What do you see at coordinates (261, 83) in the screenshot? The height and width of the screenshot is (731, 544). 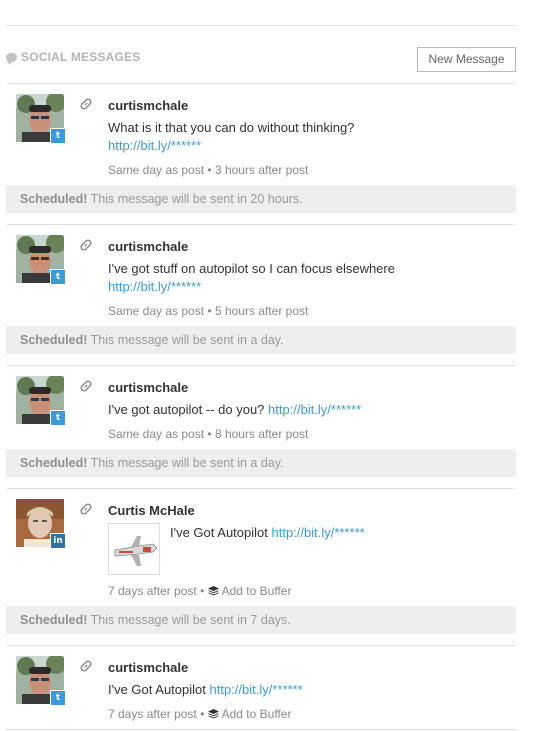 I see `header-divider` at bounding box center [261, 83].